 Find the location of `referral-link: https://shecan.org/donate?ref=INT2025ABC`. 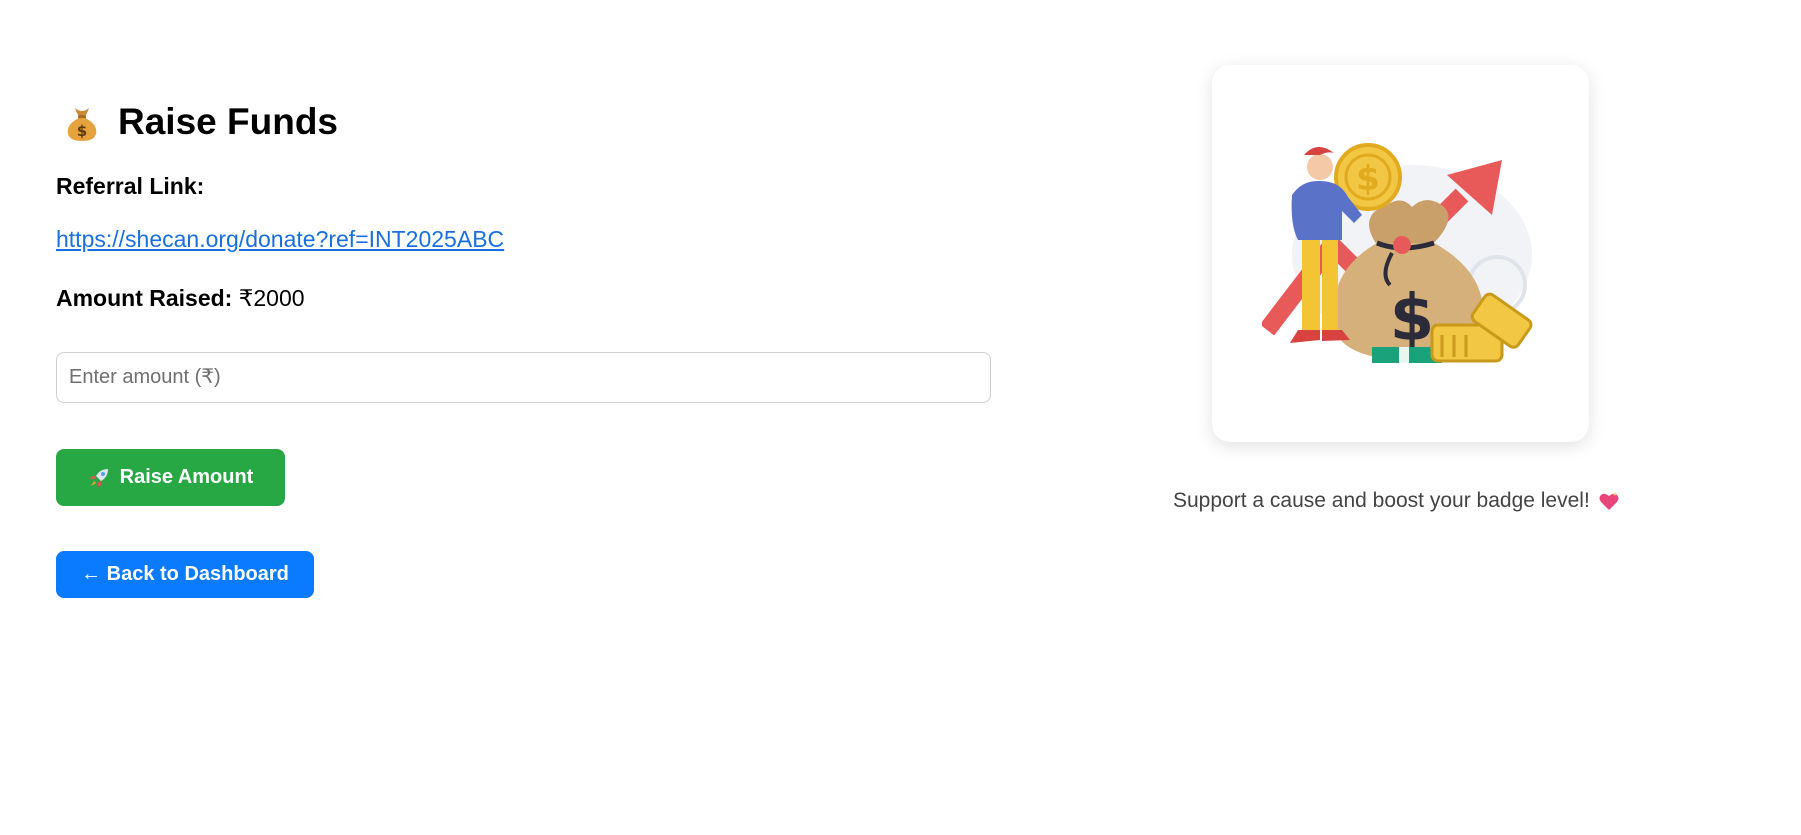

referral-link: https://shecan.org/donate?ref=INT2025ABC is located at coordinates (280, 239).